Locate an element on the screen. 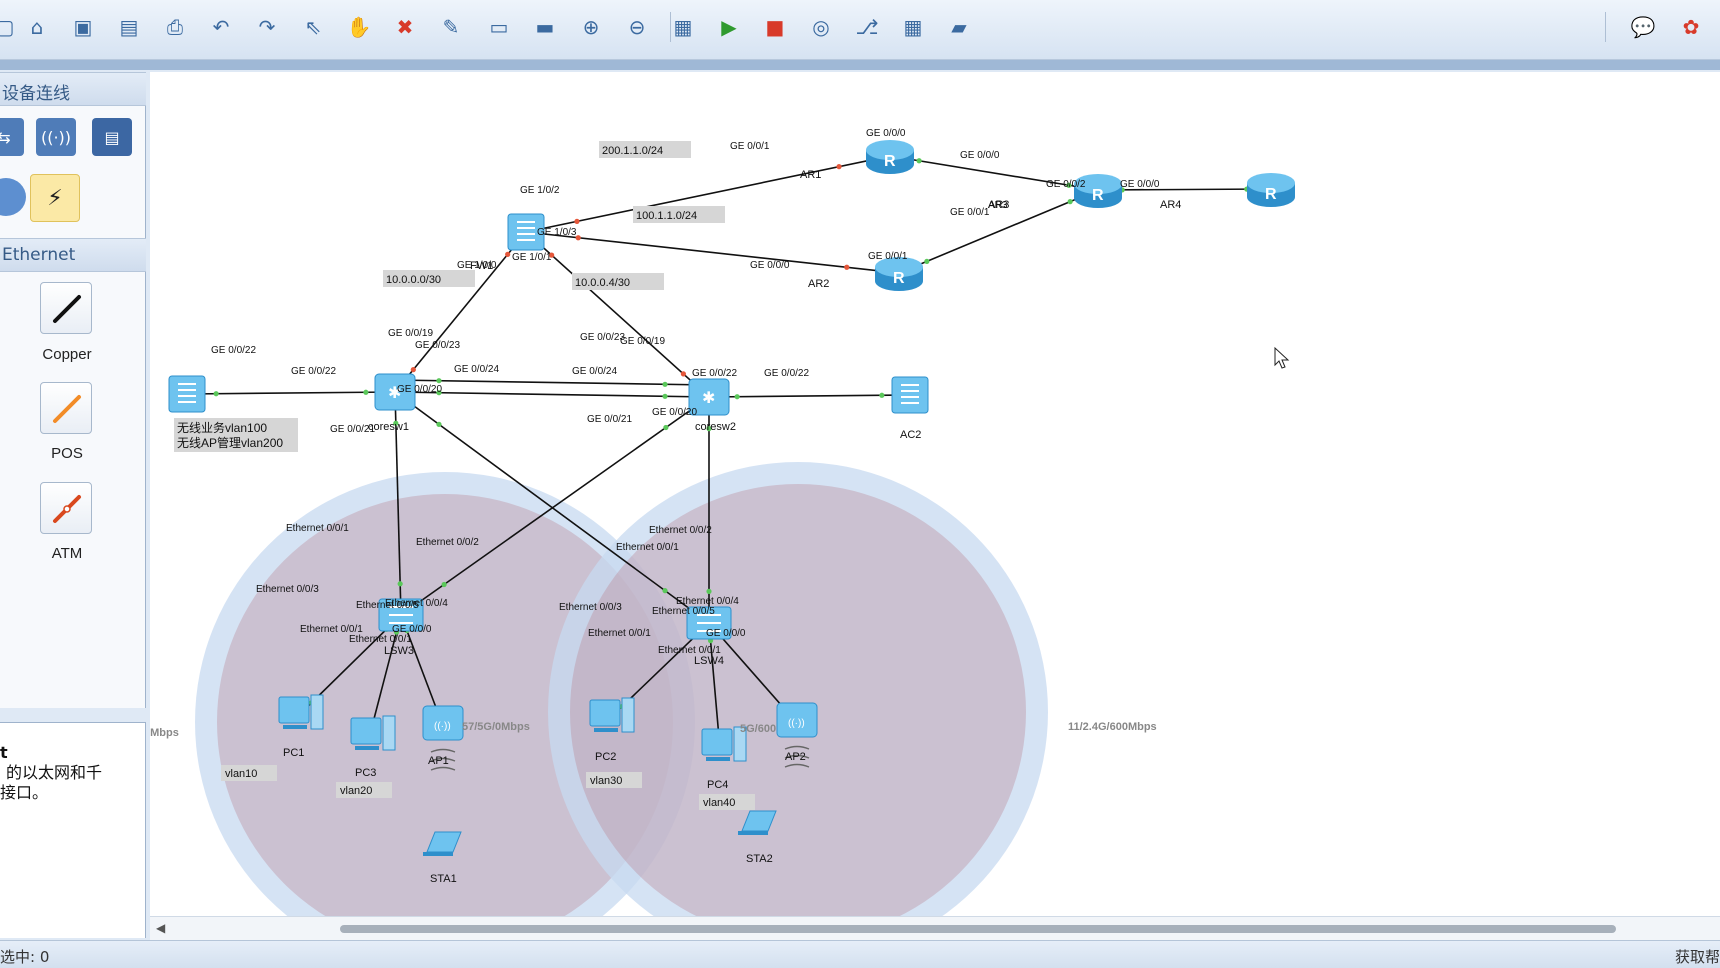  subnet-label: 10.0.0.4/30 is located at coordinates (602, 283).